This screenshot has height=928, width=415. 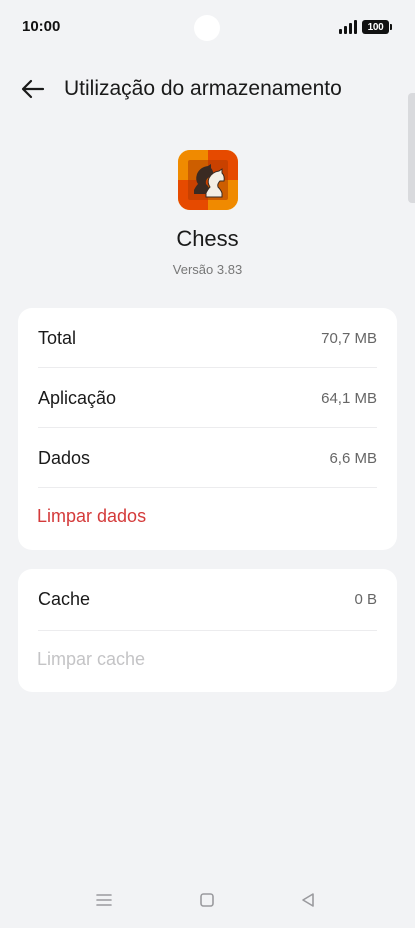 I want to click on row-value: 64,1 MB, so click(x=349, y=398).